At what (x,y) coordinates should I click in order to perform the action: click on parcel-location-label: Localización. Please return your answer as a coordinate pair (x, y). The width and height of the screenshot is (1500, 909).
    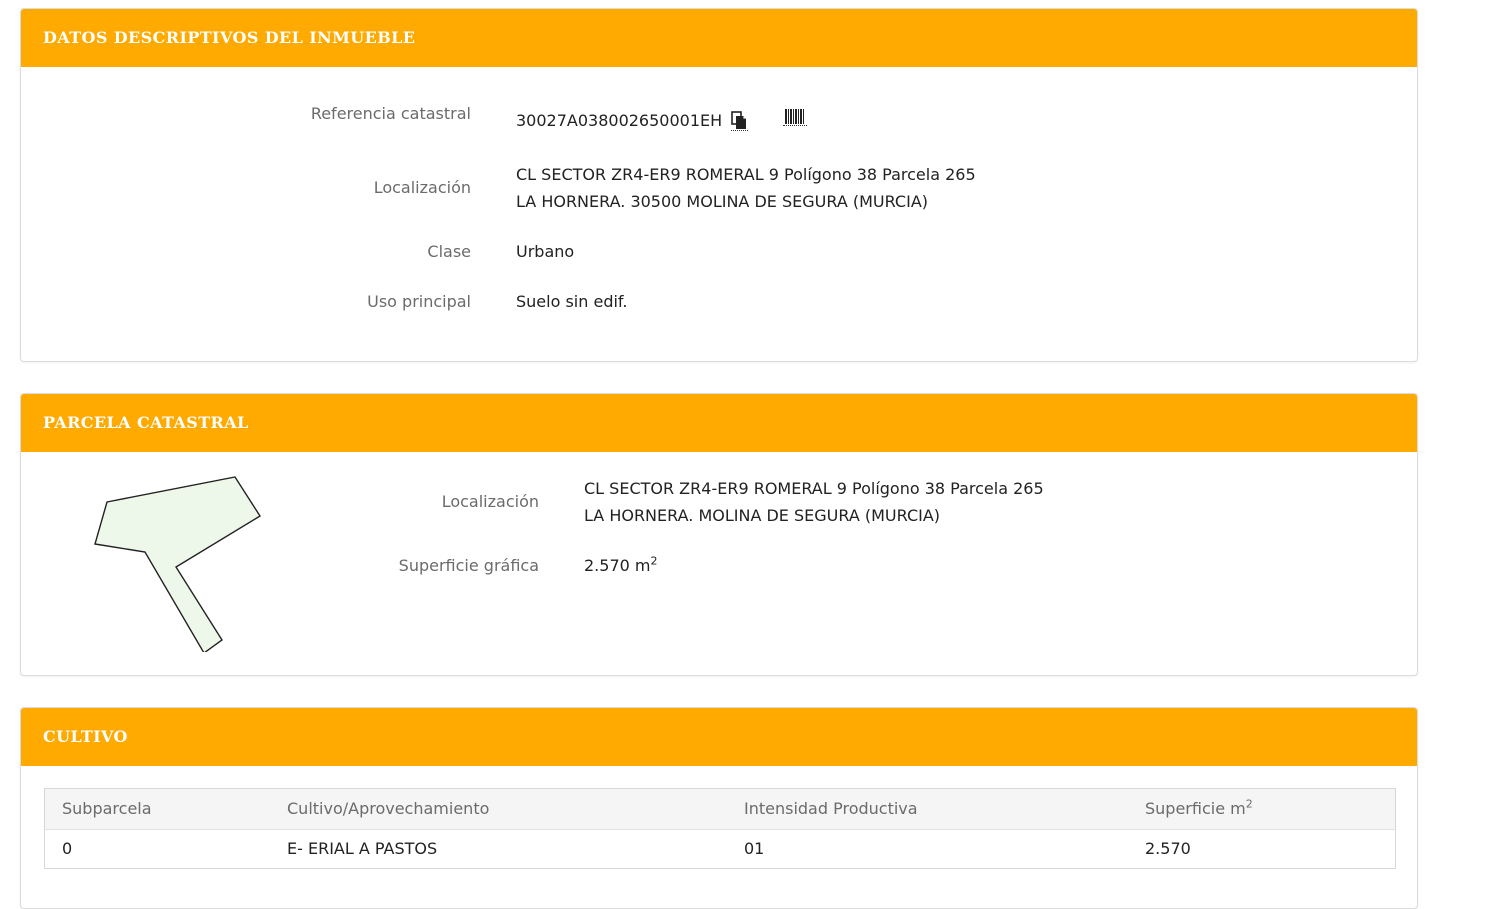
    Looking at the image, I should click on (490, 501).